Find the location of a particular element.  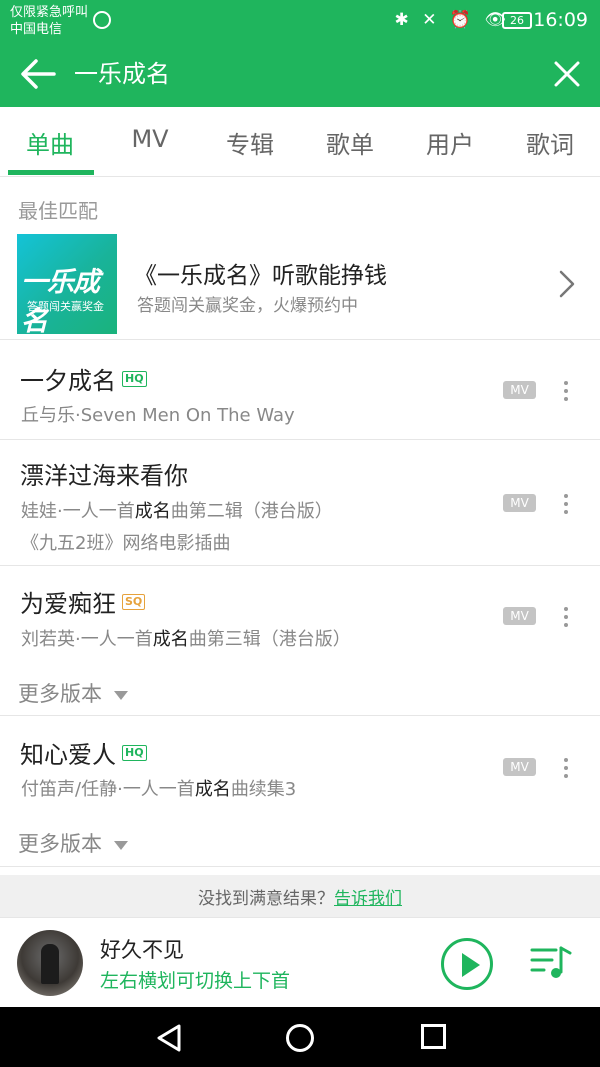

song-album: Seven Men On The Way is located at coordinates (187, 415).